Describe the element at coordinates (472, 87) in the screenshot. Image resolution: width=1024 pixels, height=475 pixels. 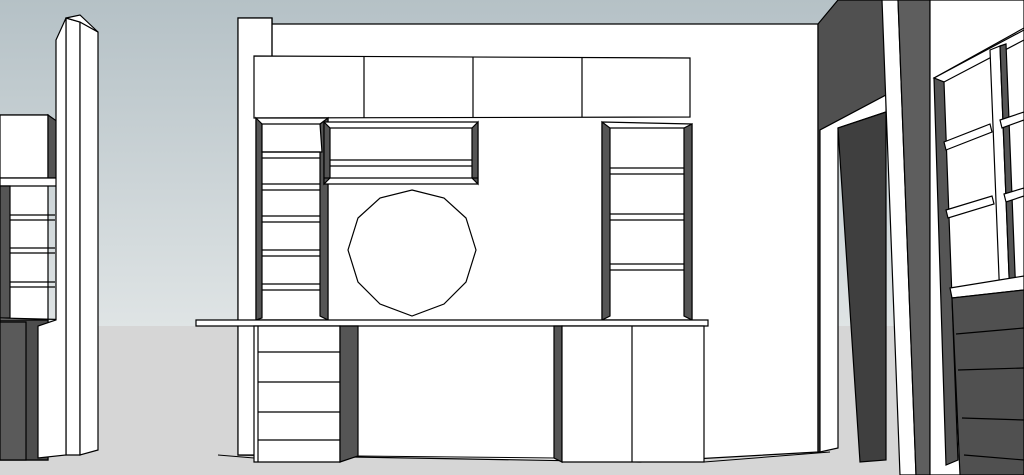
I see `upper-cabinets` at that location.